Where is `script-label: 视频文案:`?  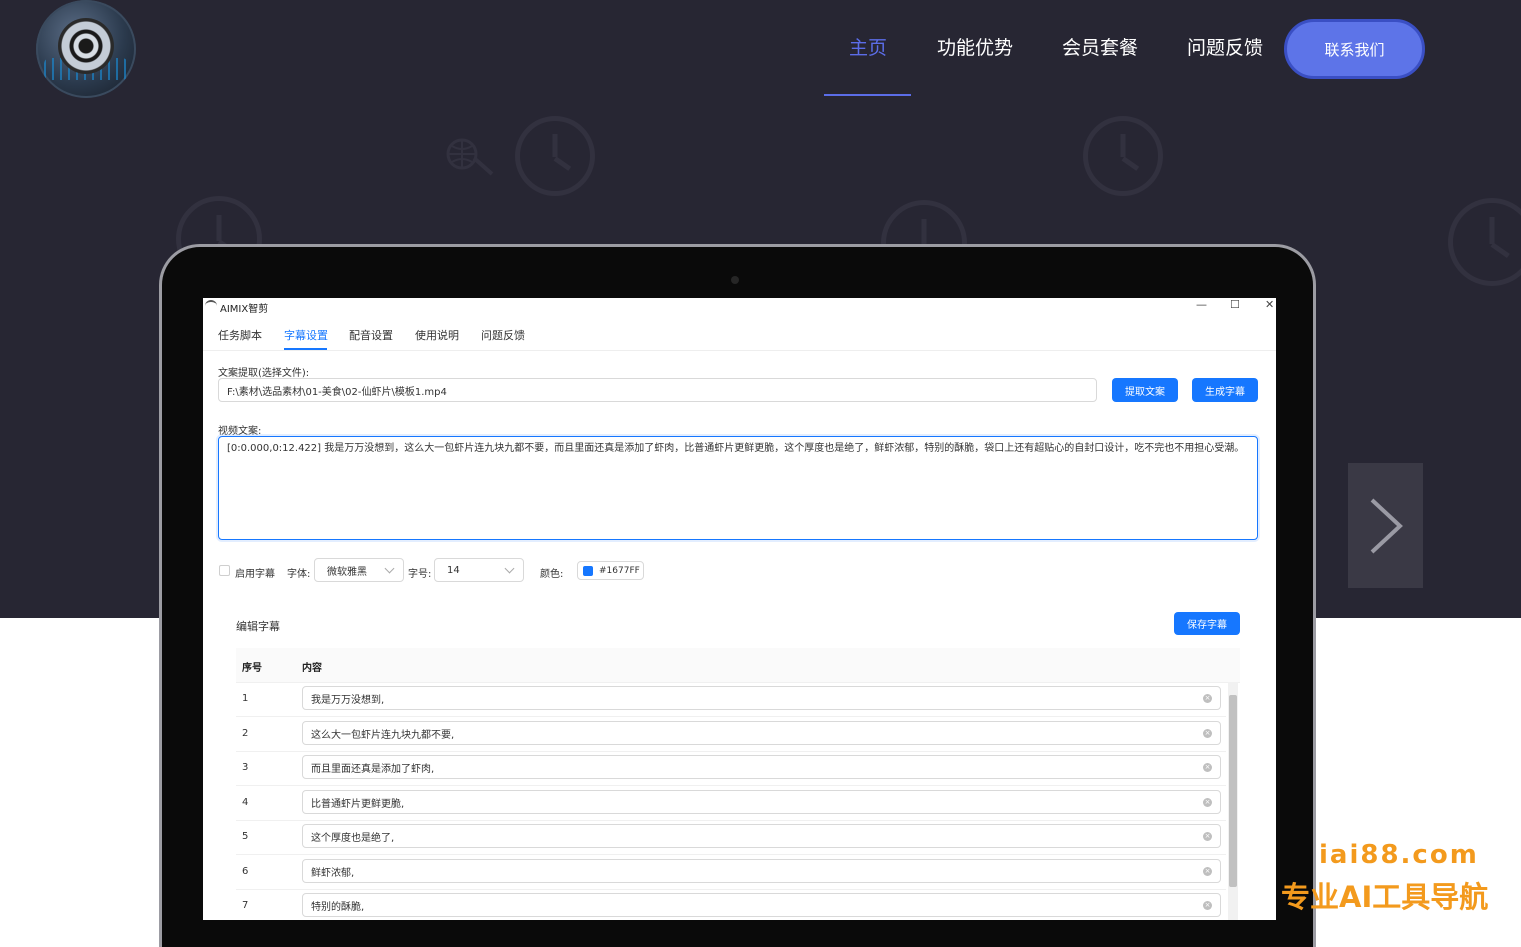
script-label: 视频文案: is located at coordinates (240, 431).